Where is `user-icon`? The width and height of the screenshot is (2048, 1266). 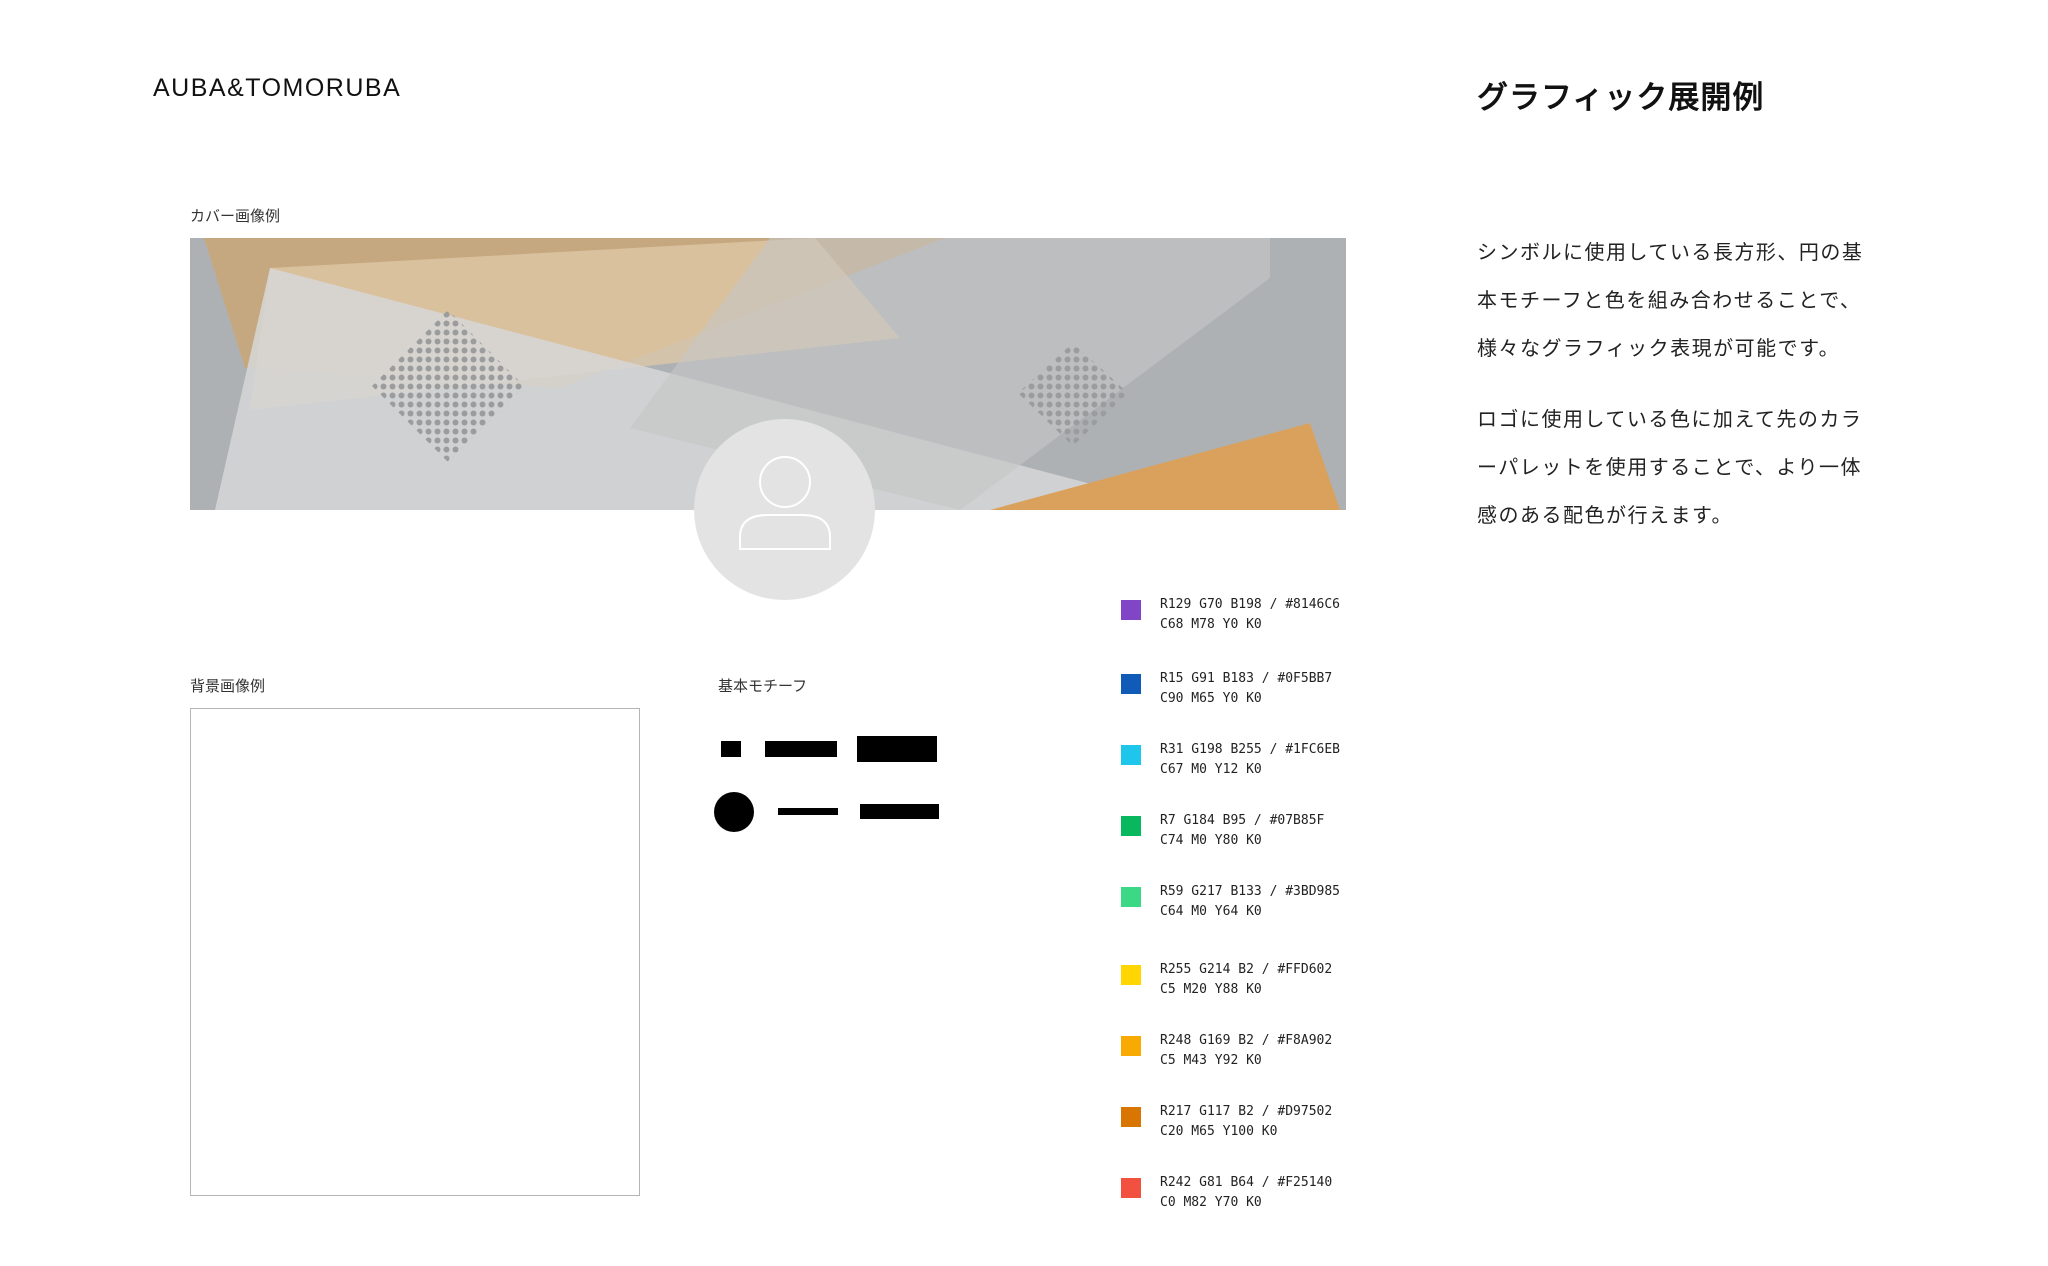 user-icon is located at coordinates (785, 503).